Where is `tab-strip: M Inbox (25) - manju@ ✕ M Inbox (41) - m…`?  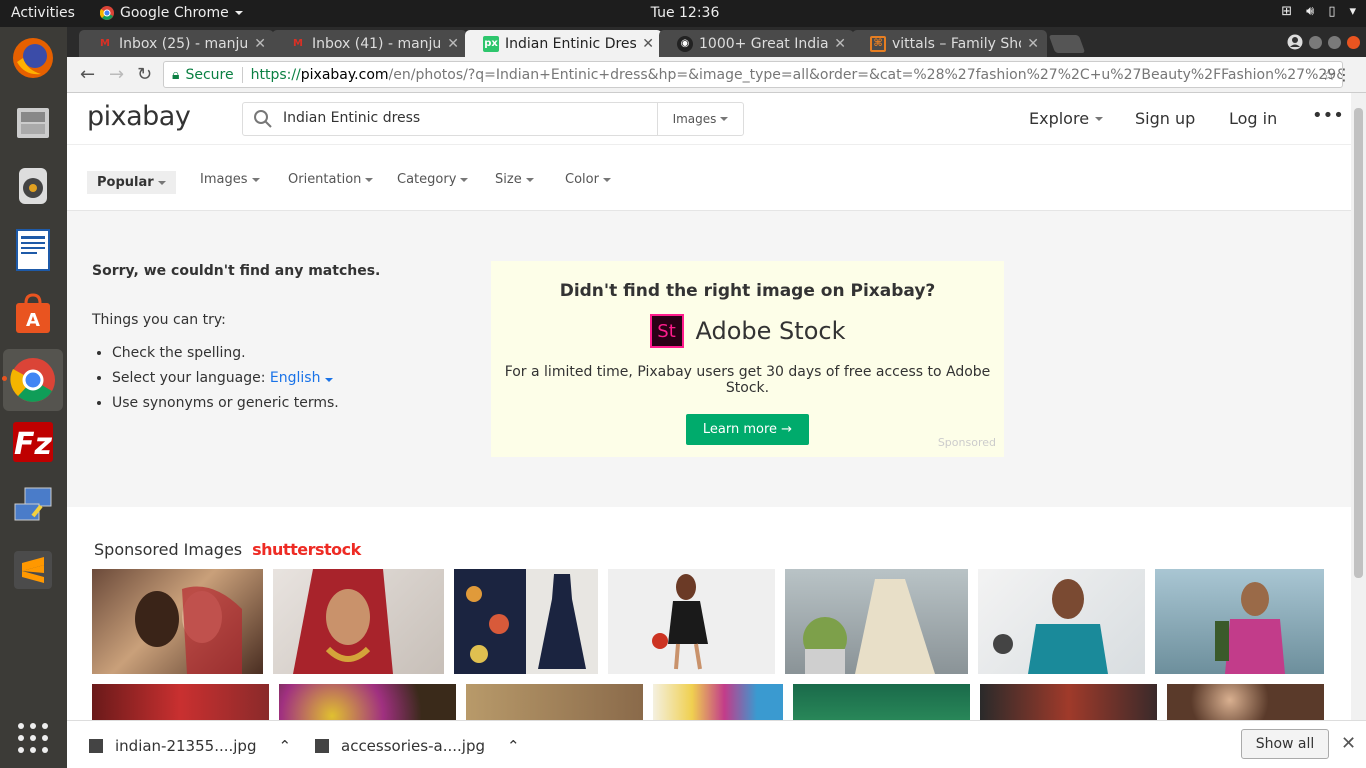
tab-strip: M Inbox (25) - manju@ ✕ M Inbox (41) - m… is located at coordinates (716, 42).